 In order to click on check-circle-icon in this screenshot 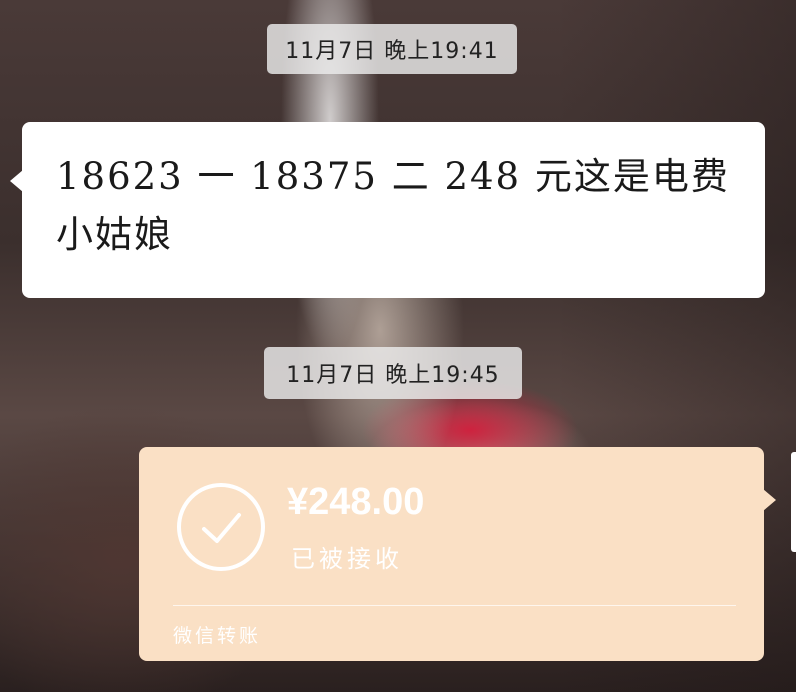, I will do `click(221, 527)`.